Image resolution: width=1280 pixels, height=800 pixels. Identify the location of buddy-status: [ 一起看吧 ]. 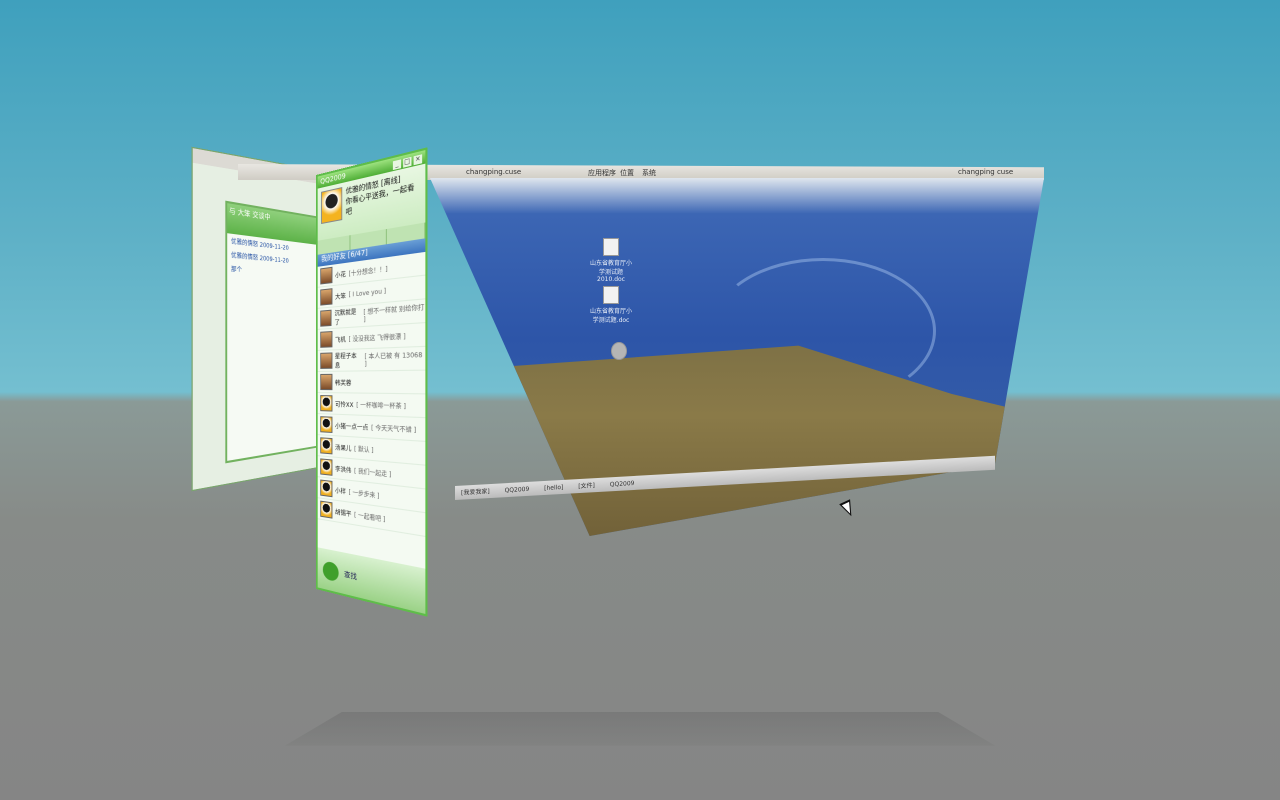
(370, 517).